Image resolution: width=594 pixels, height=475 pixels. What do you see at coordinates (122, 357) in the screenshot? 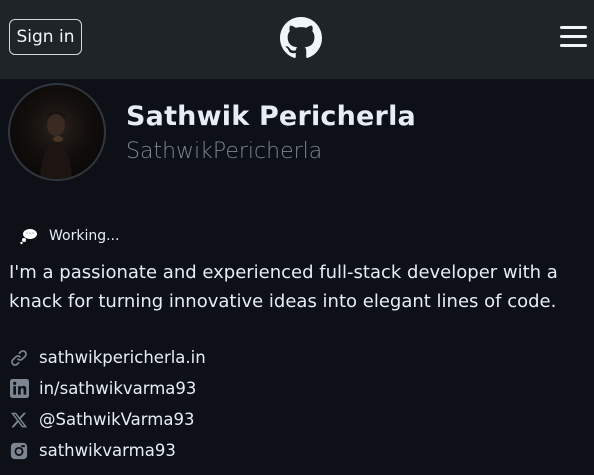
I see `link-text: sathwikpericherla.in` at bounding box center [122, 357].